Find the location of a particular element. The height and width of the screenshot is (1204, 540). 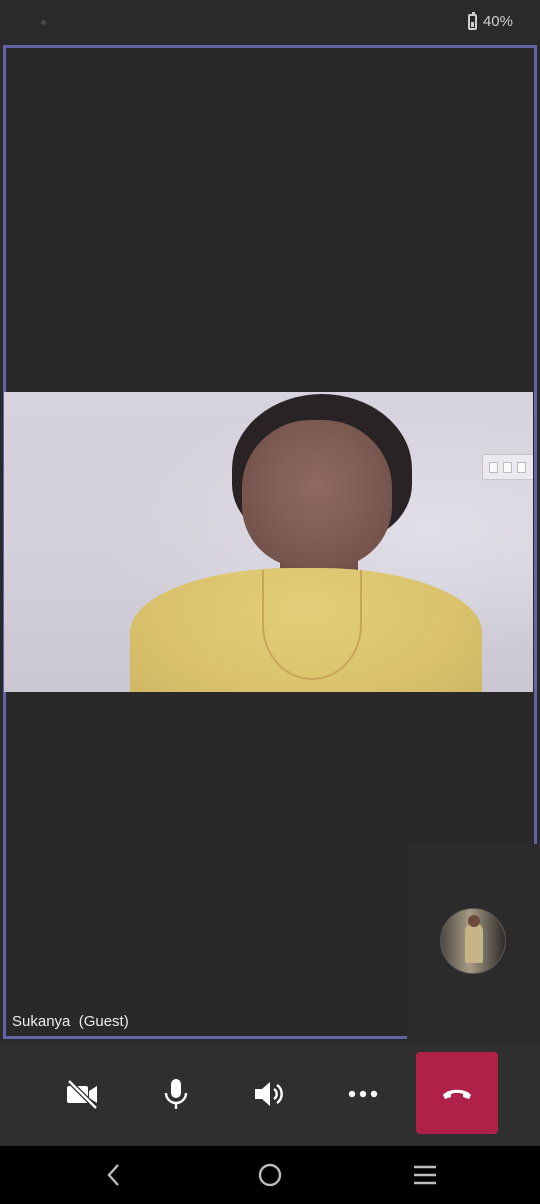

recents-button is located at coordinates (425, 1175).